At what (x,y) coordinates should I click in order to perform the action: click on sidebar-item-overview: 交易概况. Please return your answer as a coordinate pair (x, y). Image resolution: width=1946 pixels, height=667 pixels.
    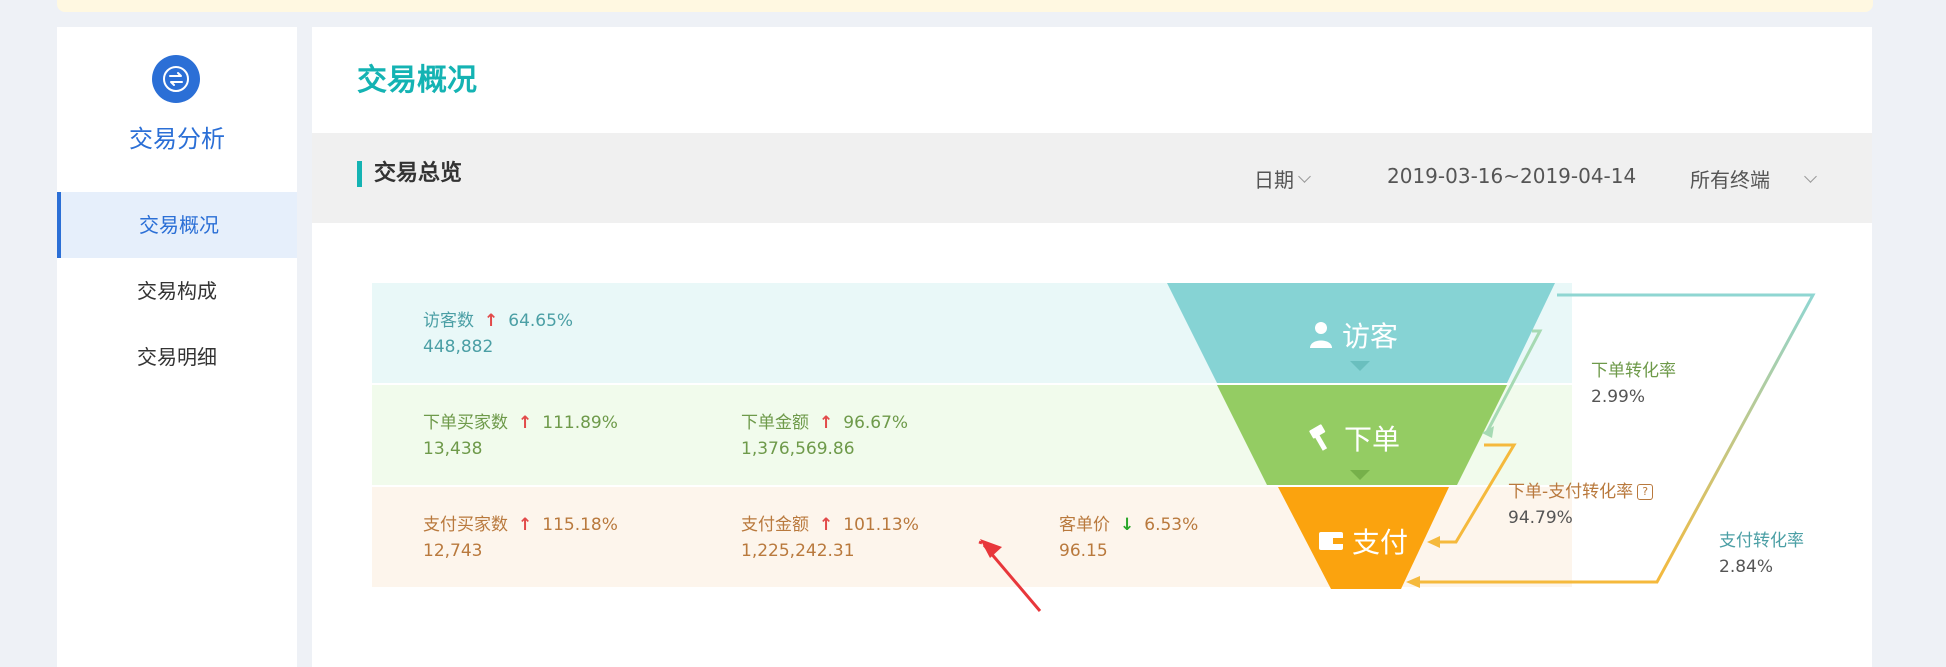
    Looking at the image, I should click on (177, 225).